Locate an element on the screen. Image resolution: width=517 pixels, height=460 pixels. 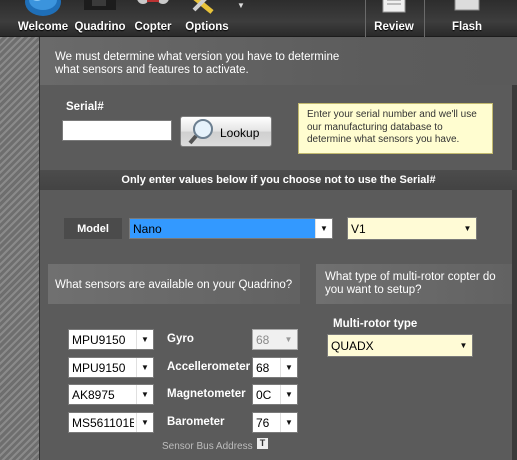
options-tab: Options is located at coordinates (207, 18).